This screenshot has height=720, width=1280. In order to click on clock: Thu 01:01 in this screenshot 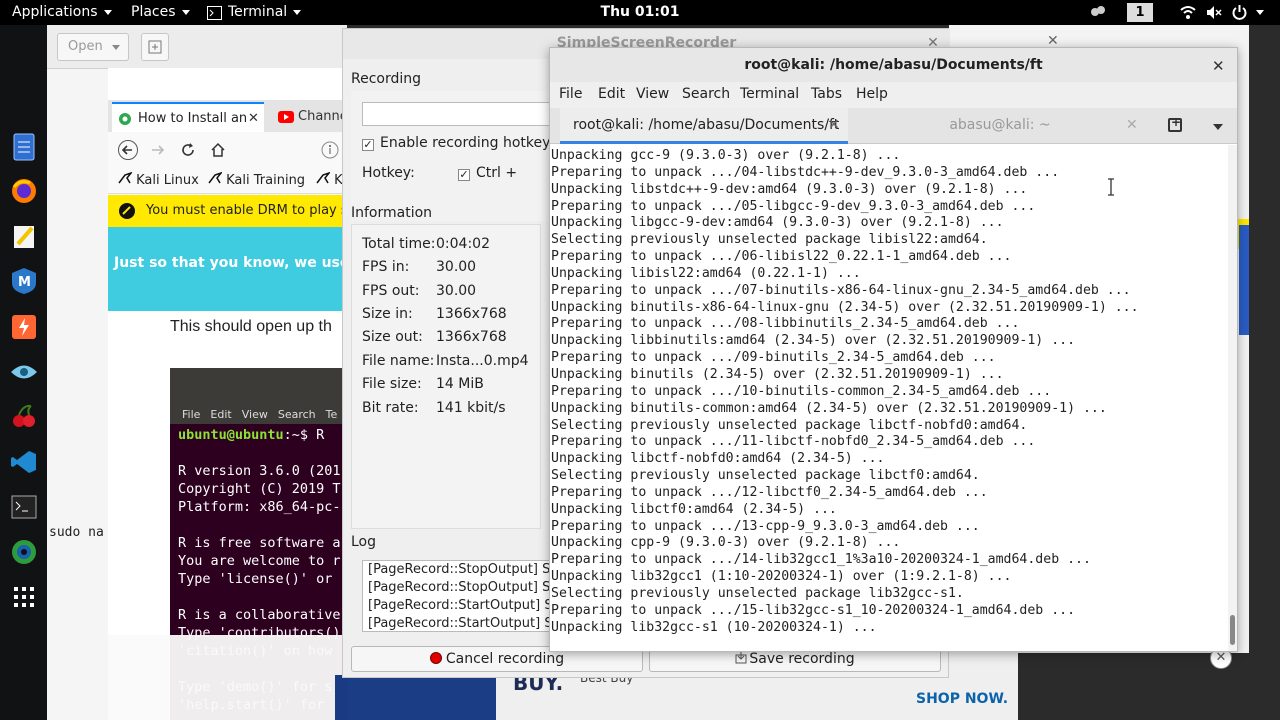, I will do `click(640, 12)`.